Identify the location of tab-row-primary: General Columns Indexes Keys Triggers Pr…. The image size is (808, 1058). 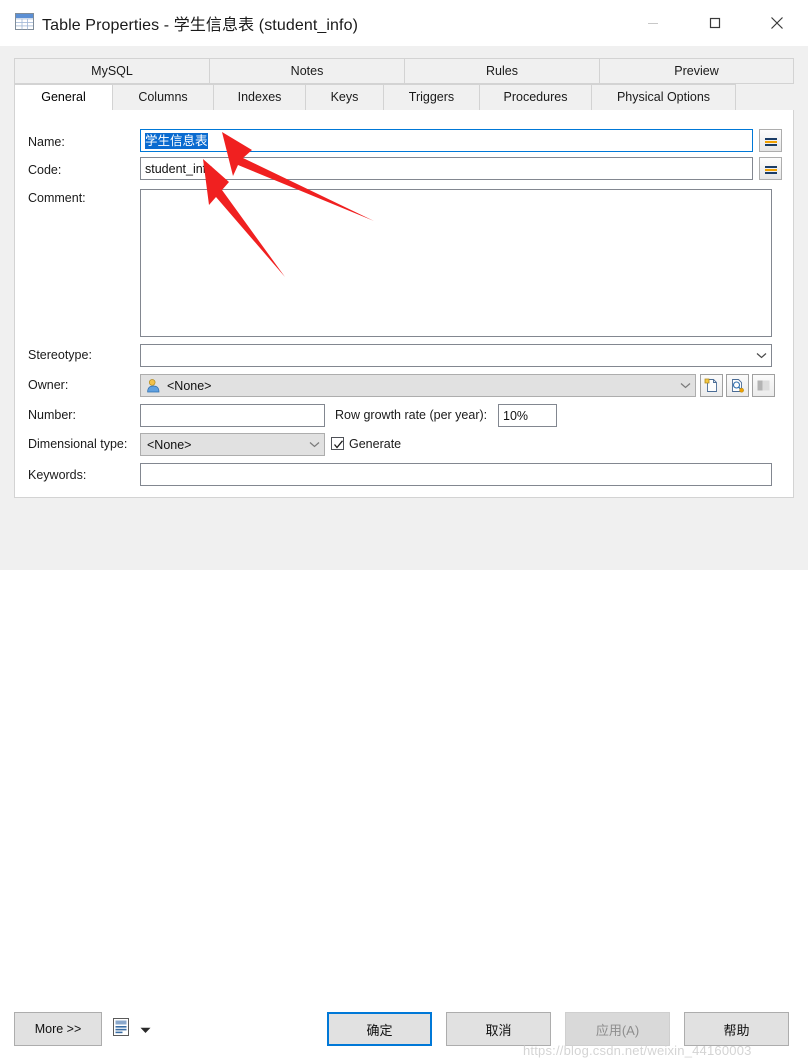
(375, 97).